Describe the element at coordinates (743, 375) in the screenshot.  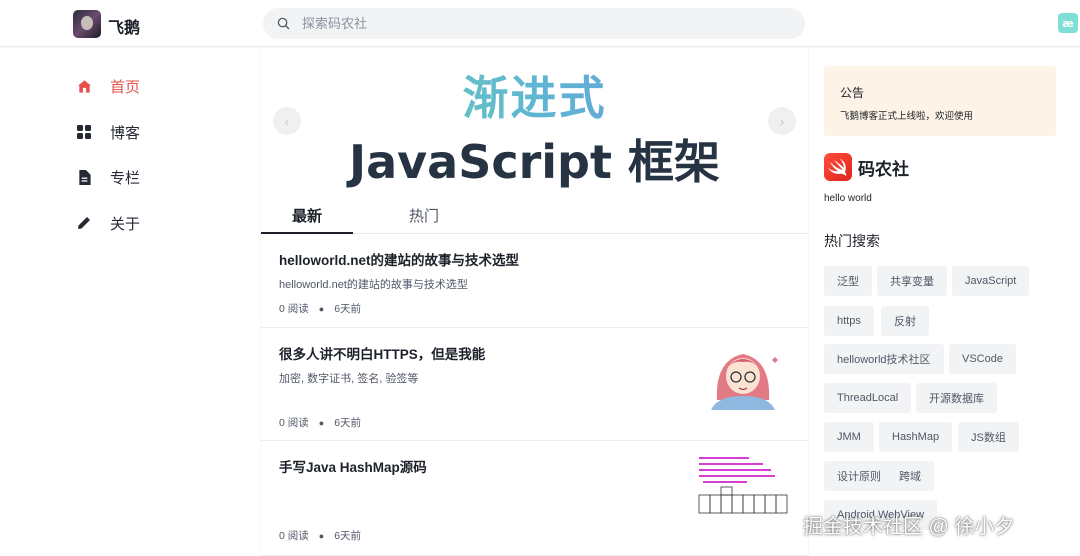
I see `anime-girl-thumbnail` at that location.